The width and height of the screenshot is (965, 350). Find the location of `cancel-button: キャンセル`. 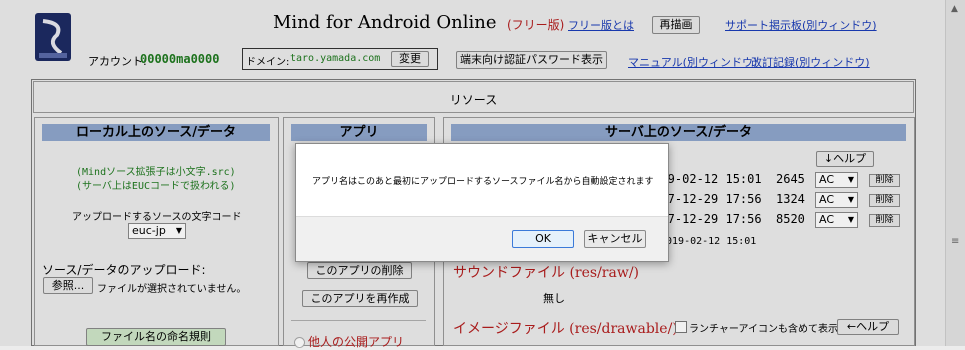

cancel-button: キャンセル is located at coordinates (615, 239).